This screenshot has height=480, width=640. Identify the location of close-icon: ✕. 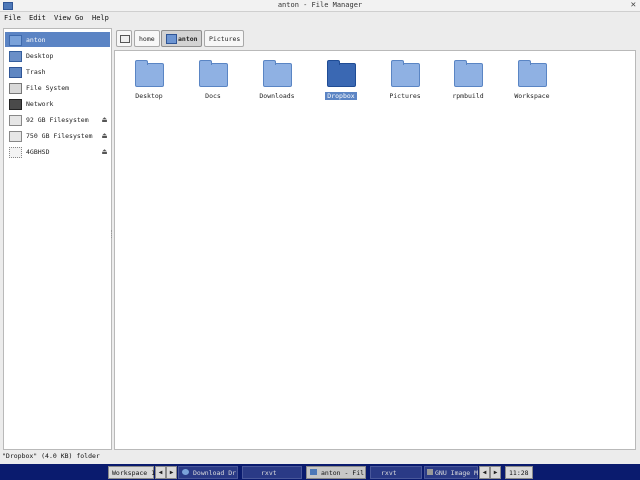
(633, 5).